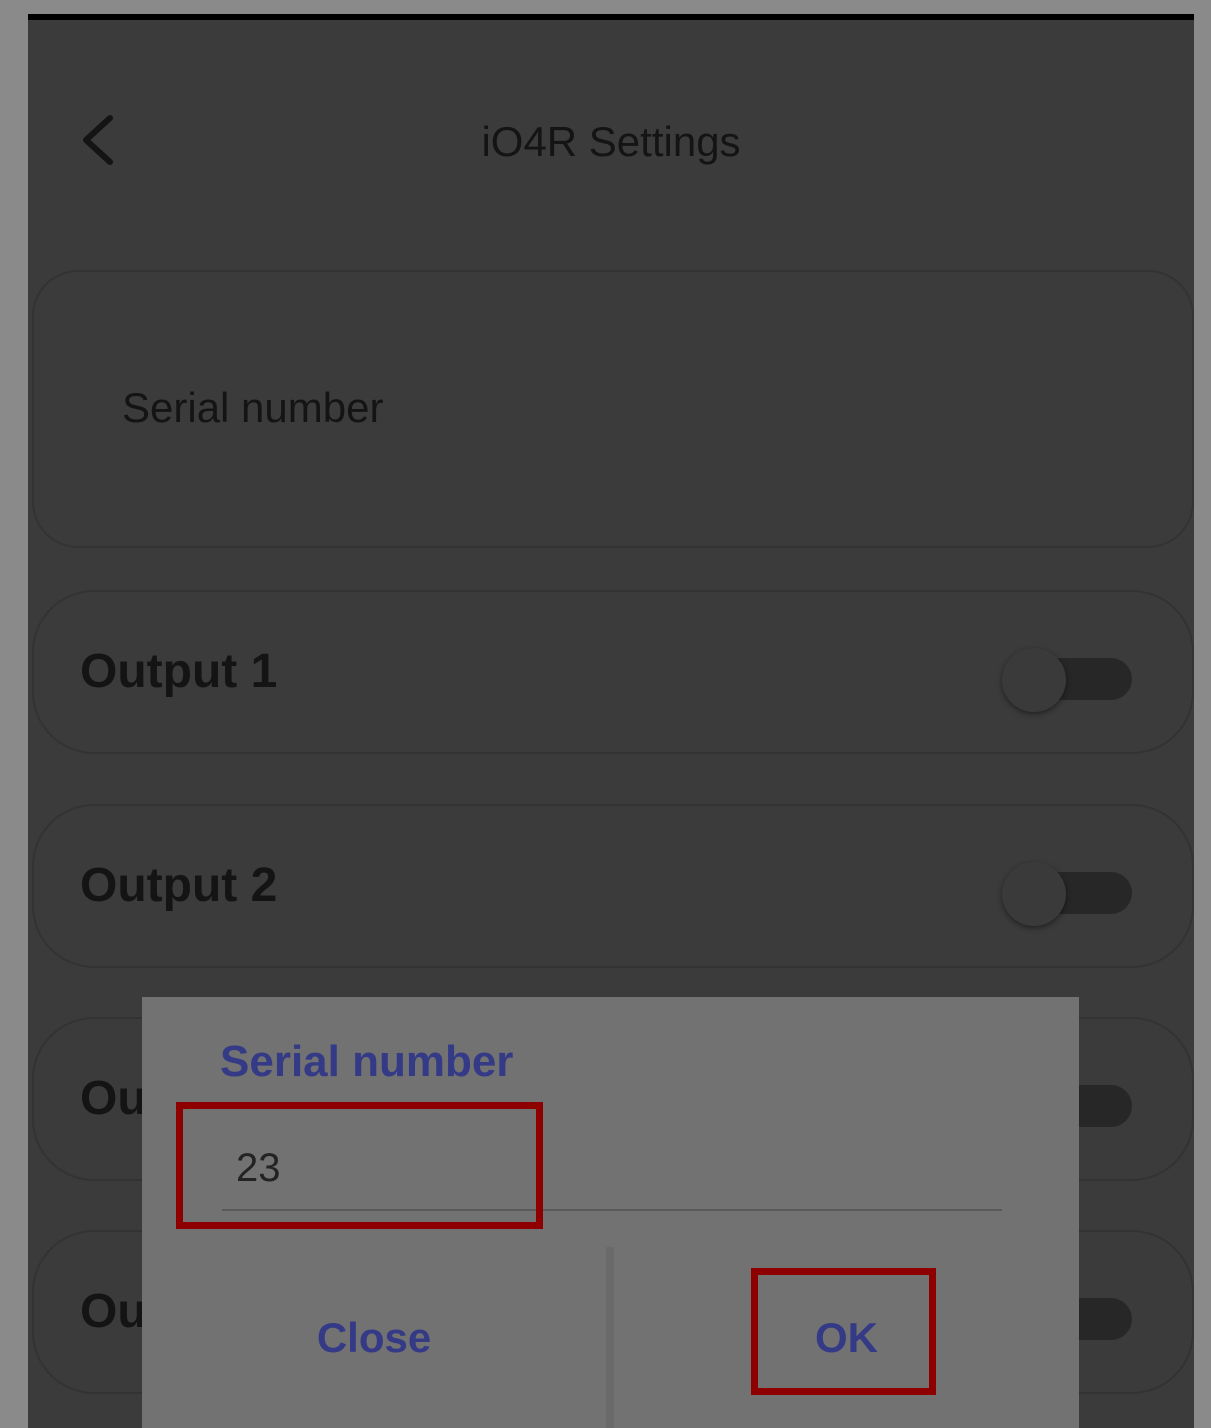 The image size is (1211, 1428). Describe the element at coordinates (113, 1098) in the screenshot. I see `output-3-label: Ou` at that location.